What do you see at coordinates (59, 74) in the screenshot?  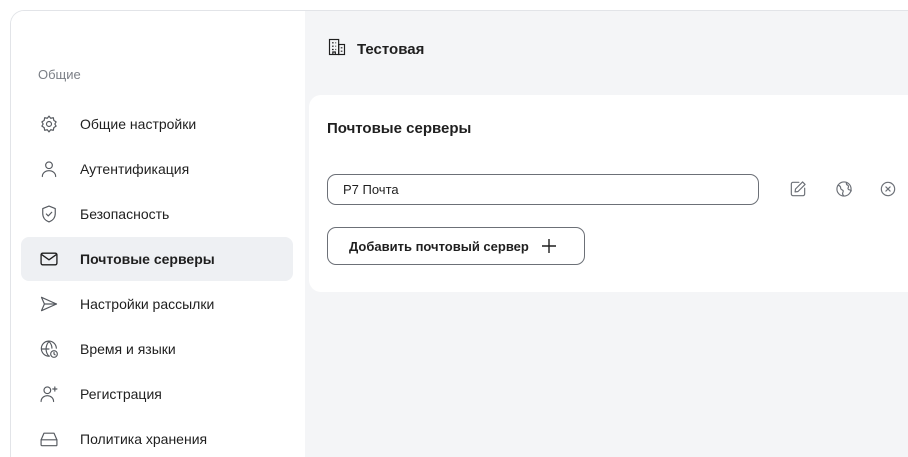 I see `sidebar-section-label: Общие` at bounding box center [59, 74].